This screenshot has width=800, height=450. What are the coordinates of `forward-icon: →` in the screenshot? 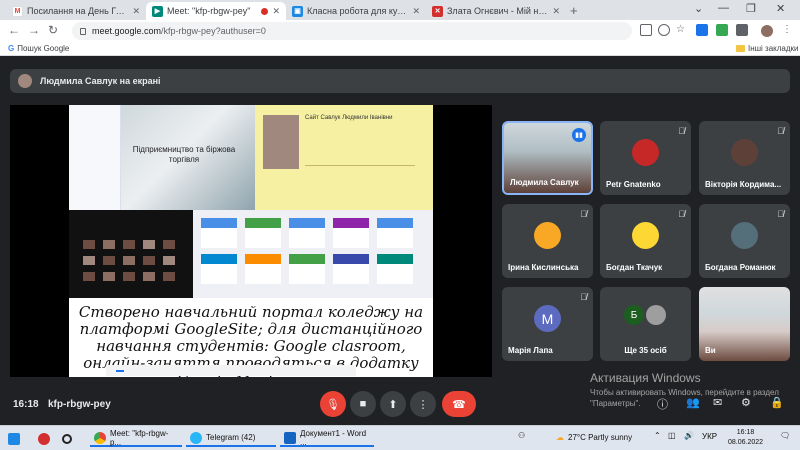 It's located at (34, 30).